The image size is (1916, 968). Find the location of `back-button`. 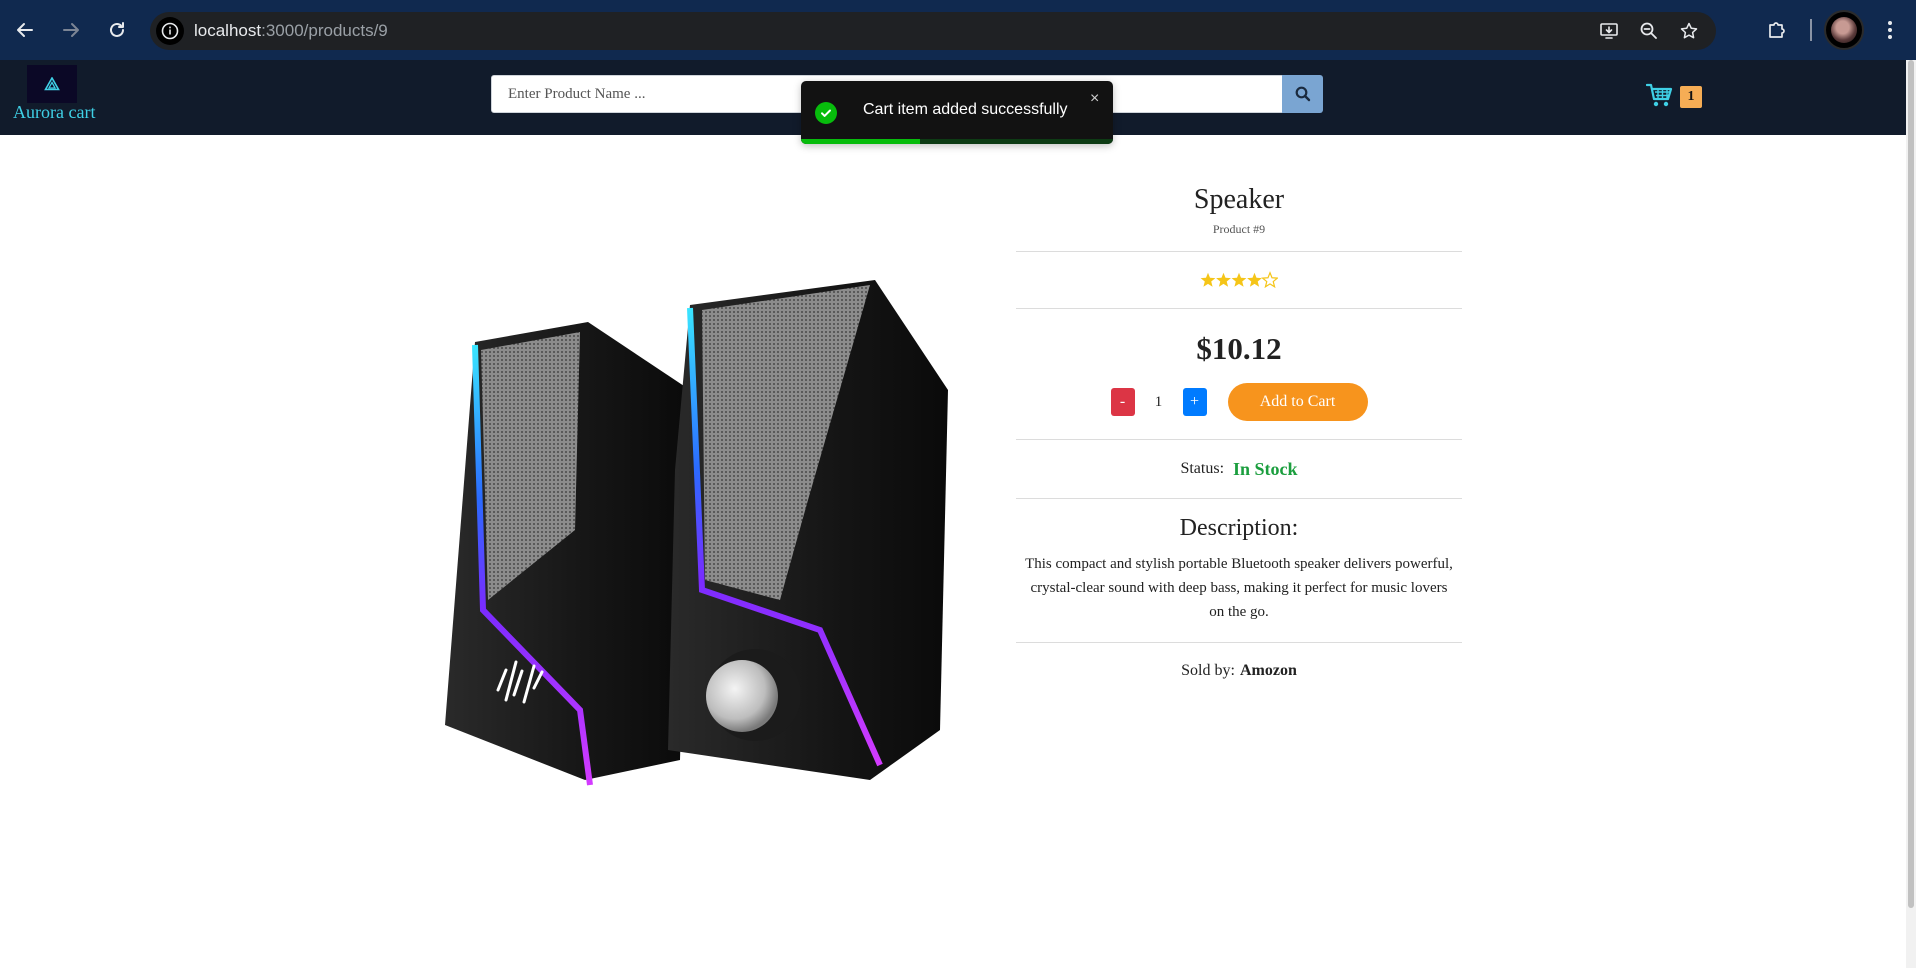

back-button is located at coordinates (25, 30).